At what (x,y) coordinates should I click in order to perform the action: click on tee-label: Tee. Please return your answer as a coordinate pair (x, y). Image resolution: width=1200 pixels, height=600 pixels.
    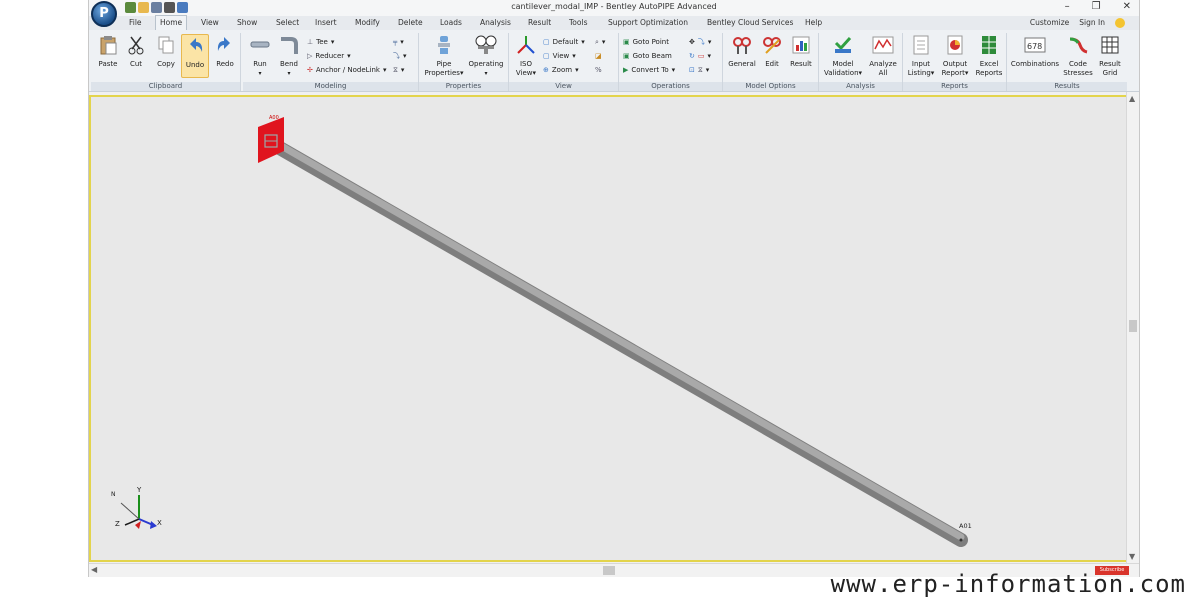
    Looking at the image, I should click on (322, 42).